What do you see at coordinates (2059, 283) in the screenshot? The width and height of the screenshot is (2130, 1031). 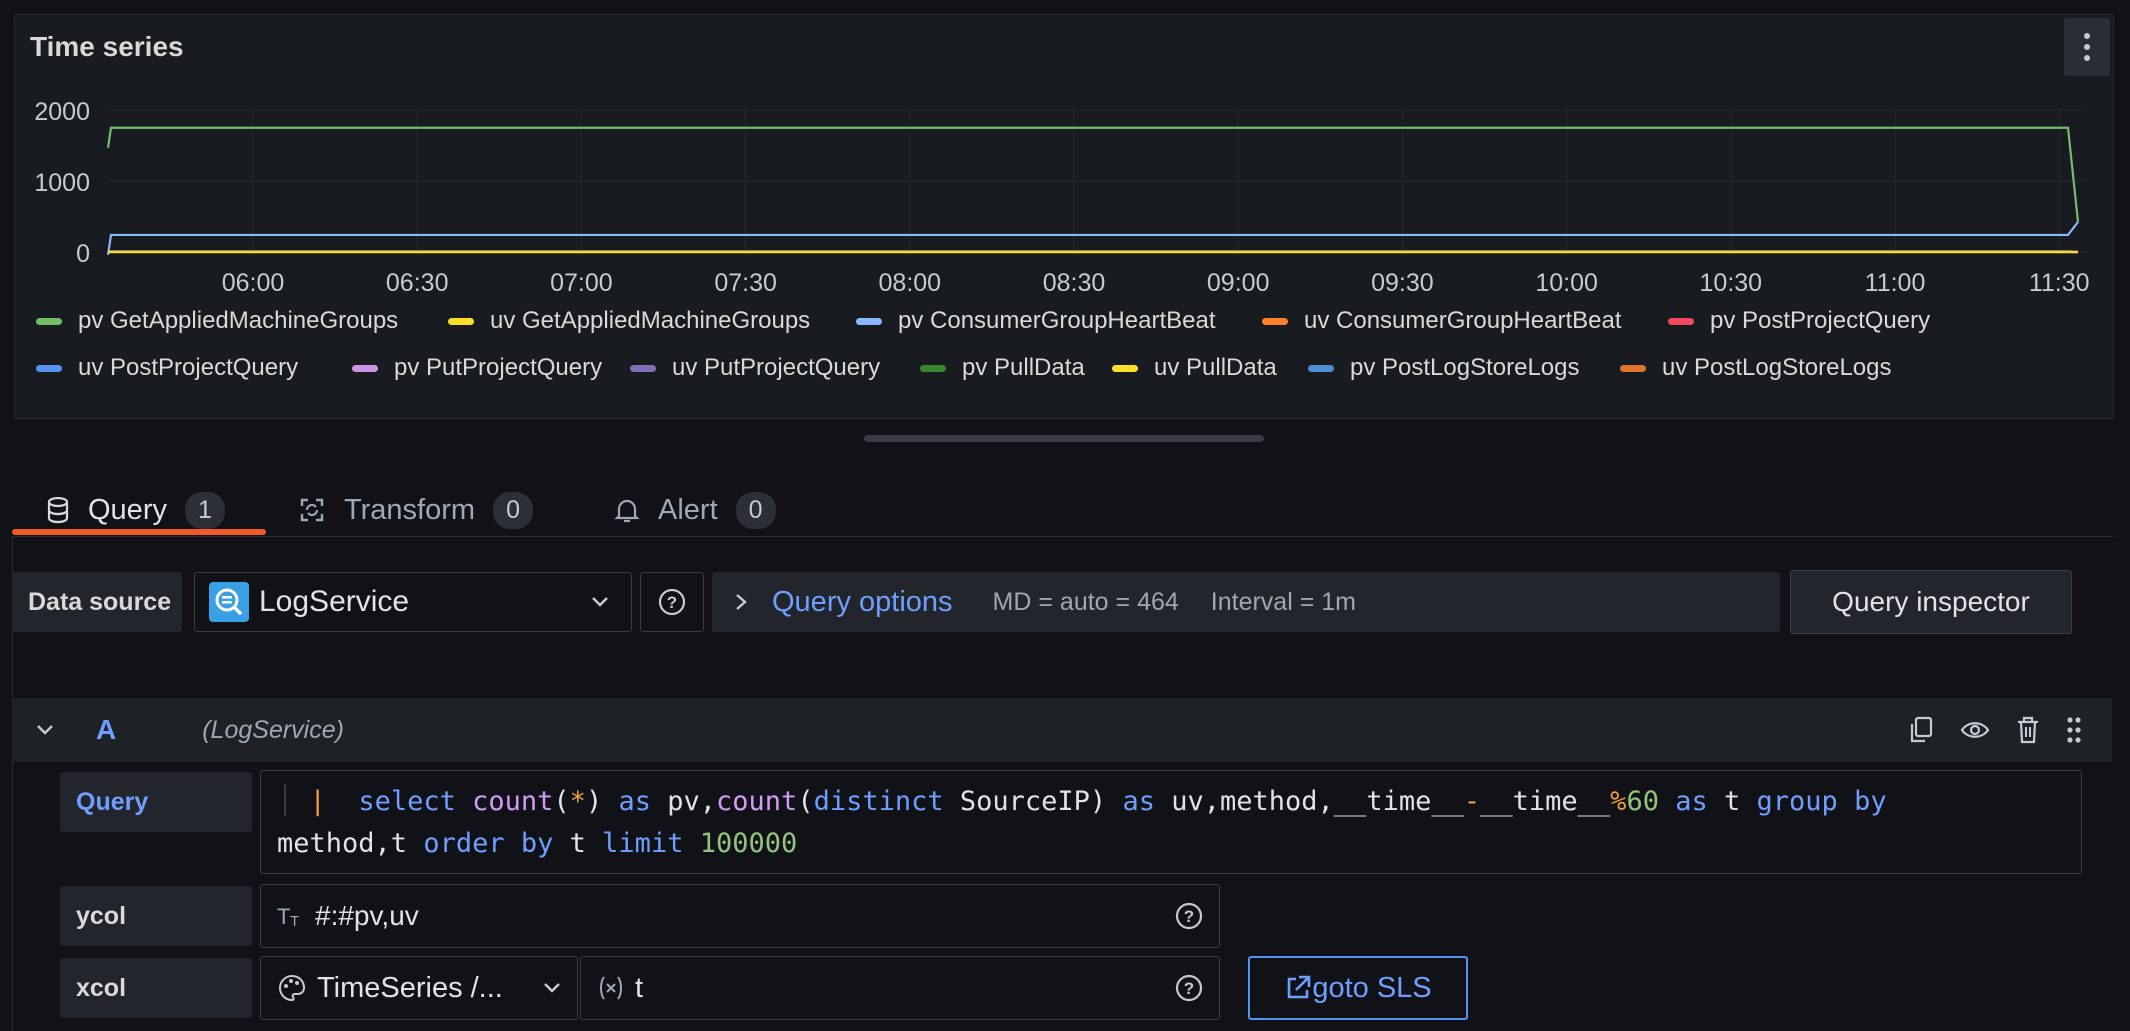 I see `x-tick-label: 11:30` at bounding box center [2059, 283].